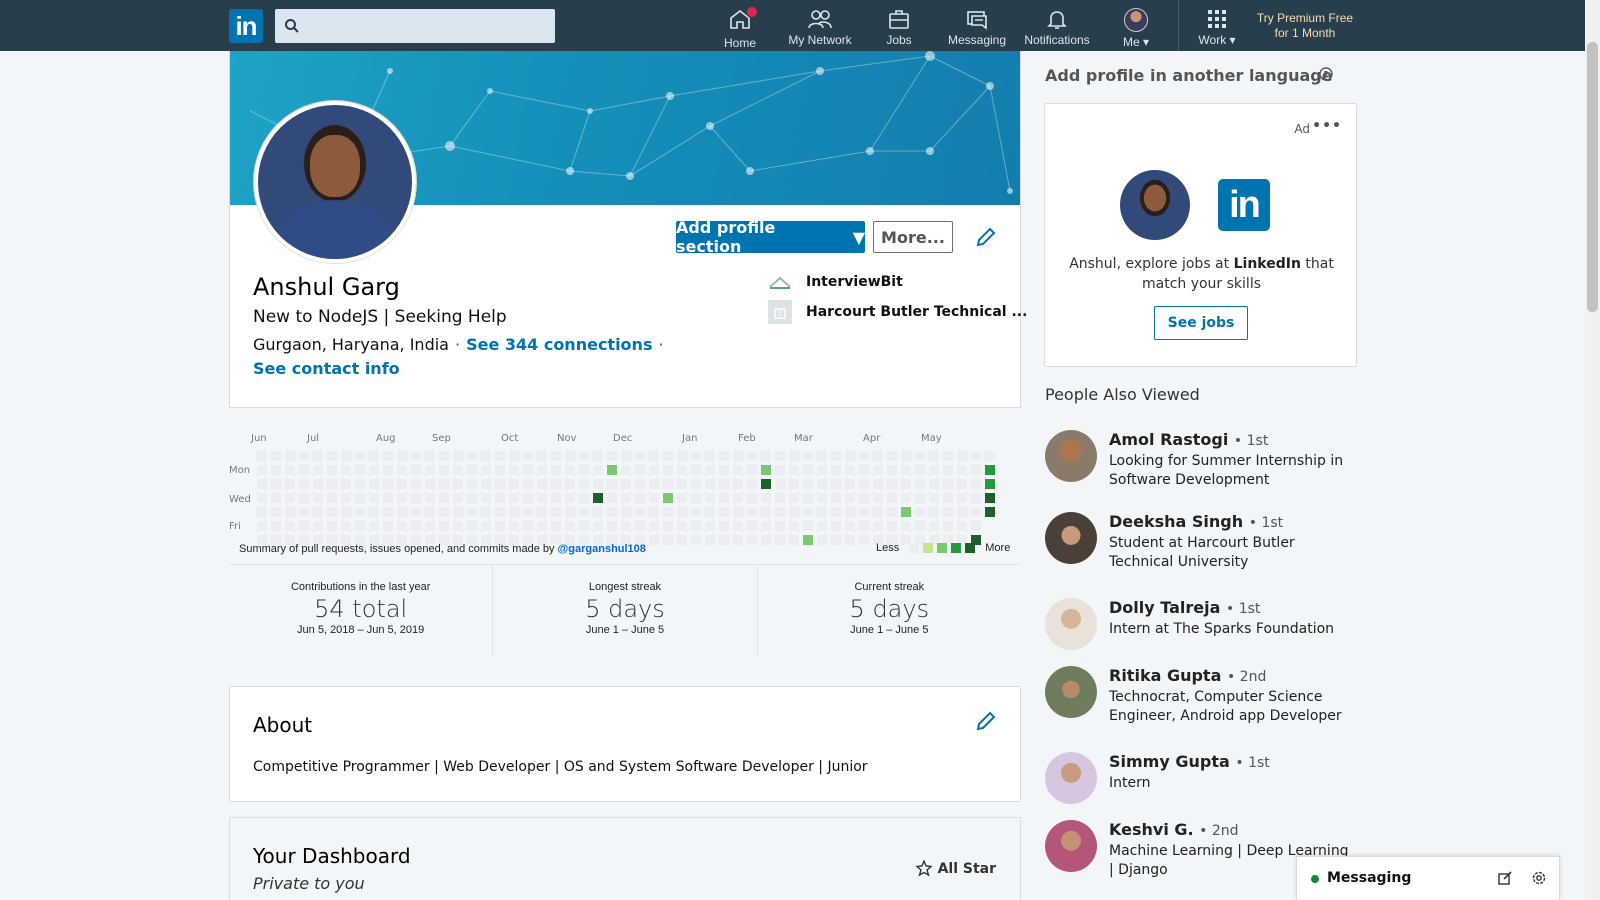  I want to click on nav-messaging: Messaging, so click(977, 28).